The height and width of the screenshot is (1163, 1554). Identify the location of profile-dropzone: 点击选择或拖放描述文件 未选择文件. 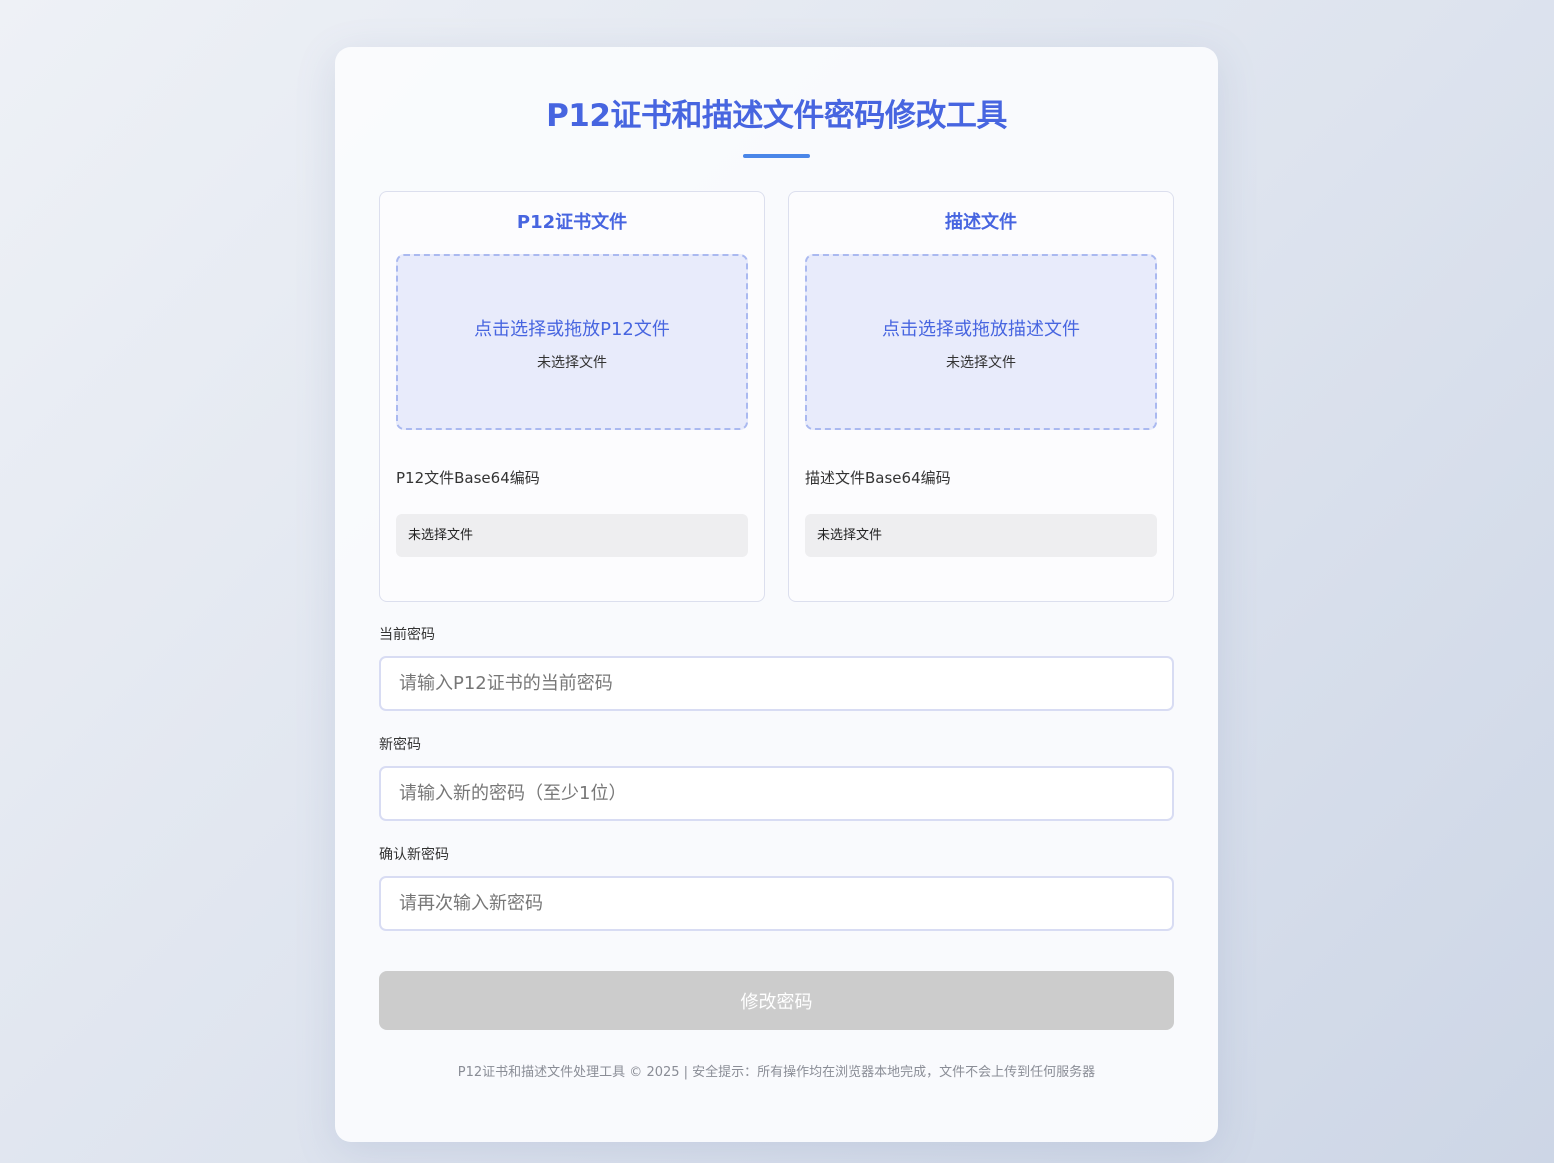
(981, 342).